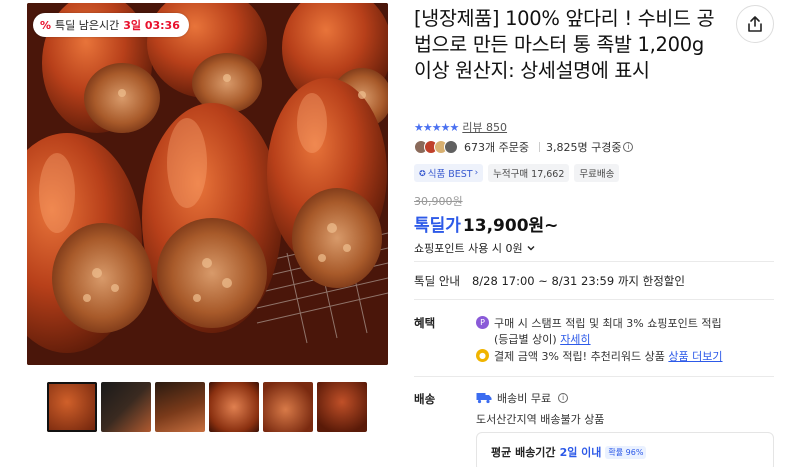 The image size is (800, 467). Describe the element at coordinates (579, 356) in the screenshot. I see `benefit-reward-text: 결제 금액 3% 적립! 추천리워드 상품` at that location.